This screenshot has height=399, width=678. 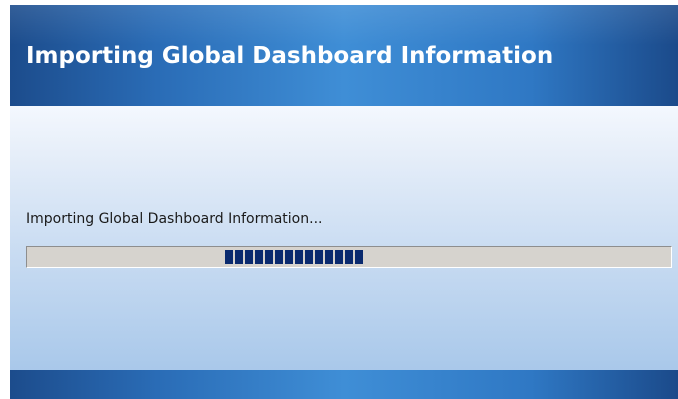 I want to click on progress-marquee, so click(x=294, y=257).